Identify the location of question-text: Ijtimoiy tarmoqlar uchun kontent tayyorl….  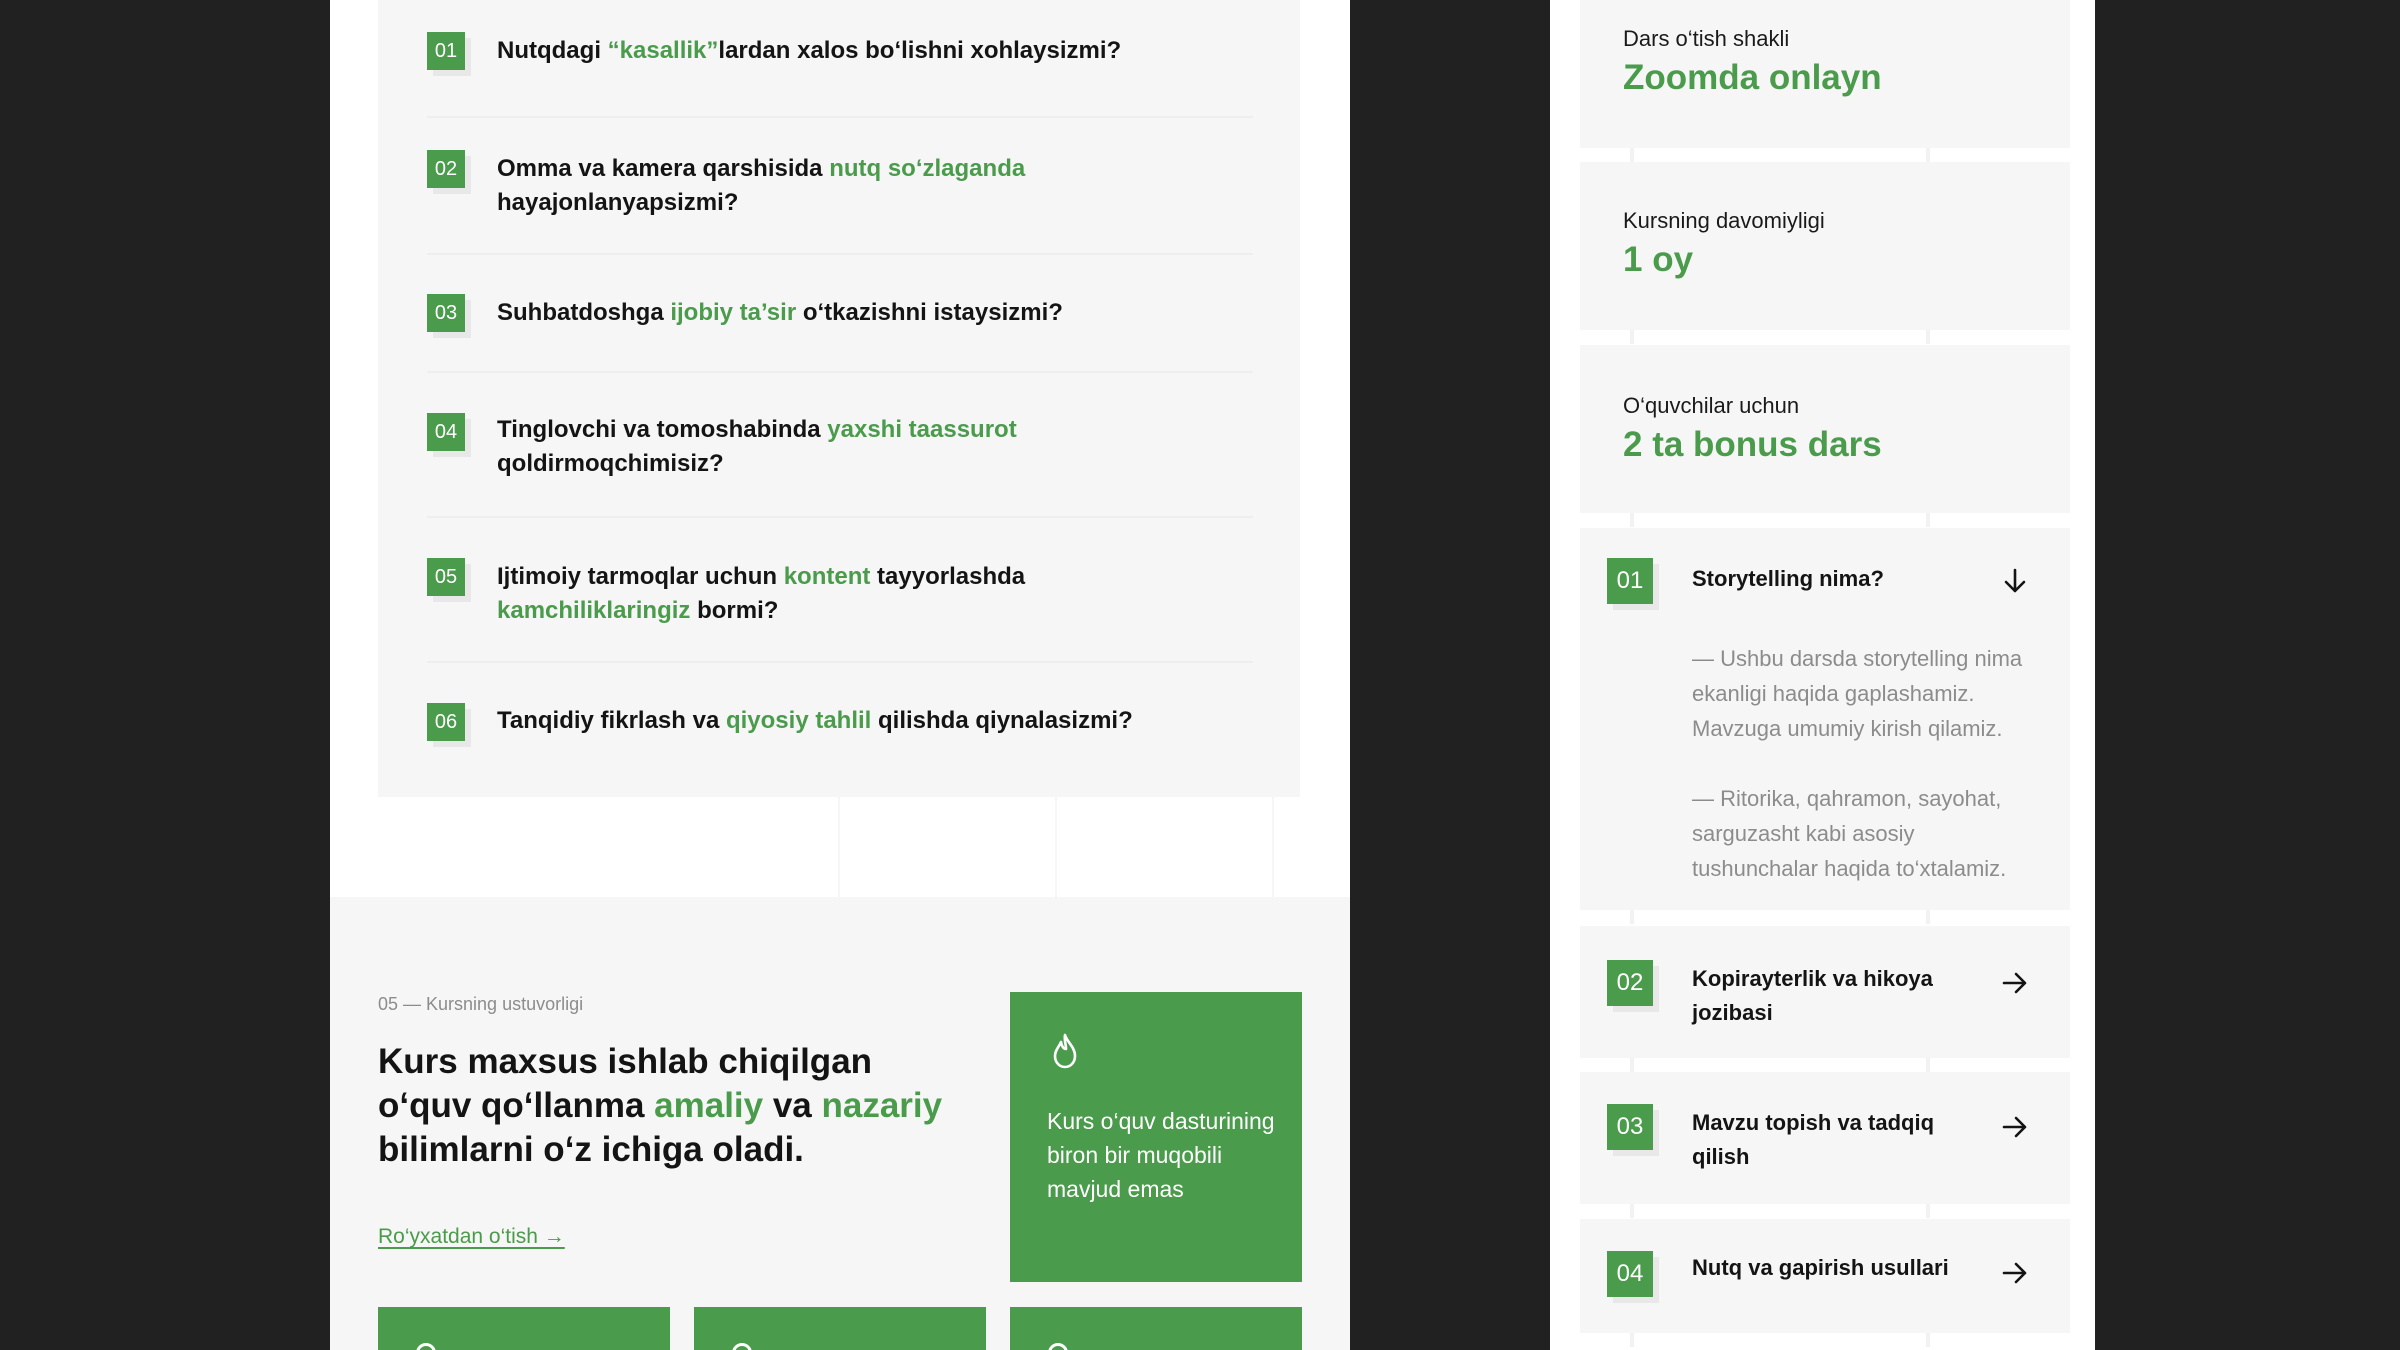
(761, 593).